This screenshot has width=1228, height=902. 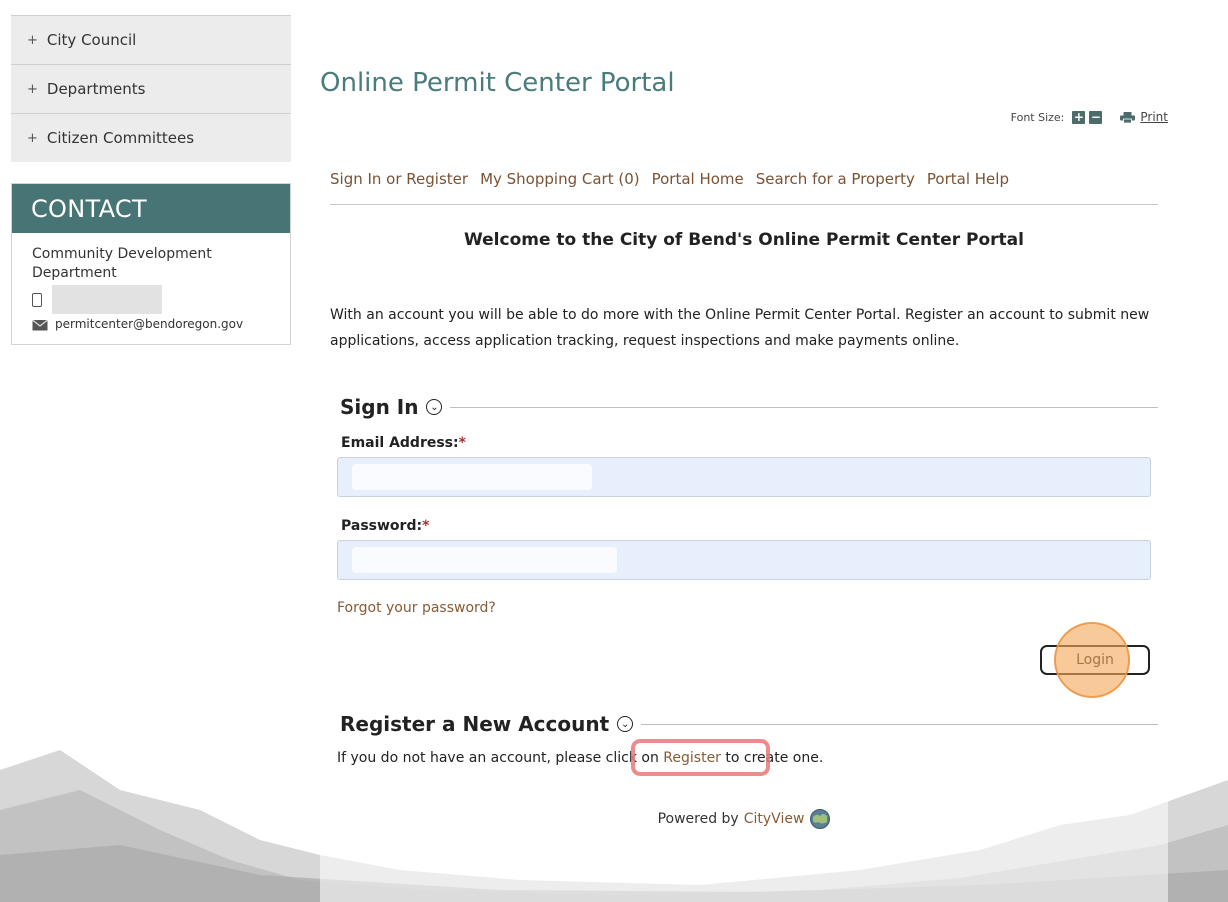 I want to click on phone-icon, so click(x=37, y=299).